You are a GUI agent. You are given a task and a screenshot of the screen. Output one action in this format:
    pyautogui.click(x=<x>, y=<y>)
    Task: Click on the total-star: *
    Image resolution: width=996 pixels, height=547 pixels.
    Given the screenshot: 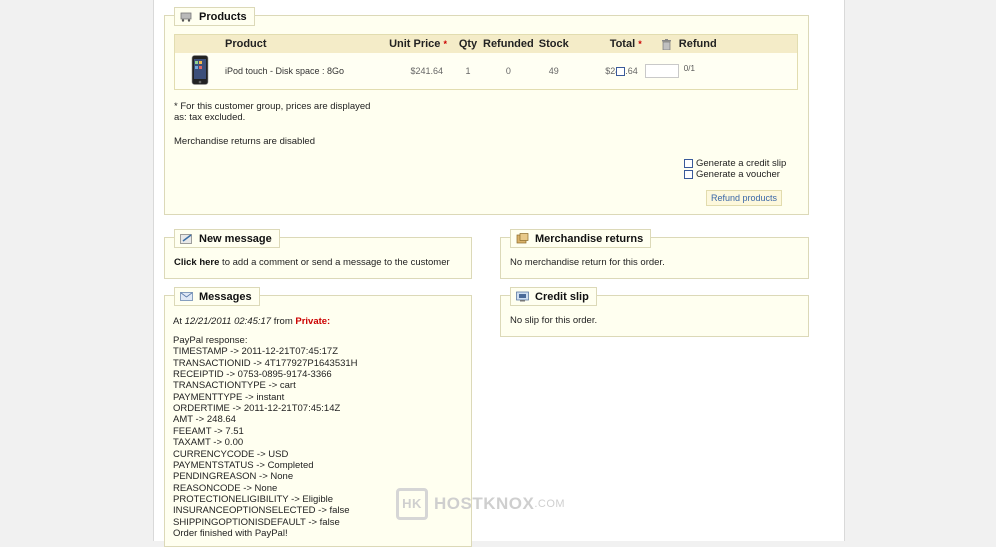 What is the action you would take?
    pyautogui.click(x=640, y=44)
    